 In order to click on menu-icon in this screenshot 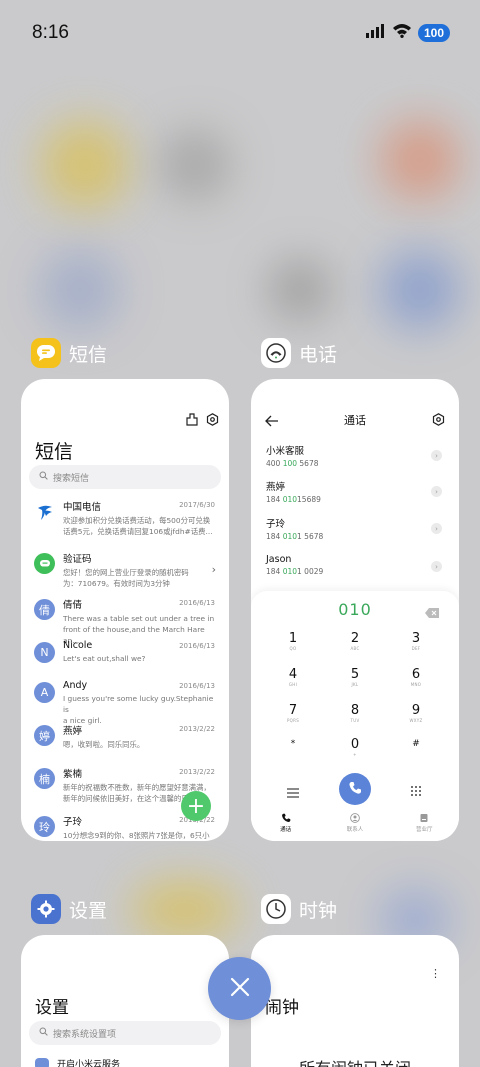, I will do `click(293, 792)`.